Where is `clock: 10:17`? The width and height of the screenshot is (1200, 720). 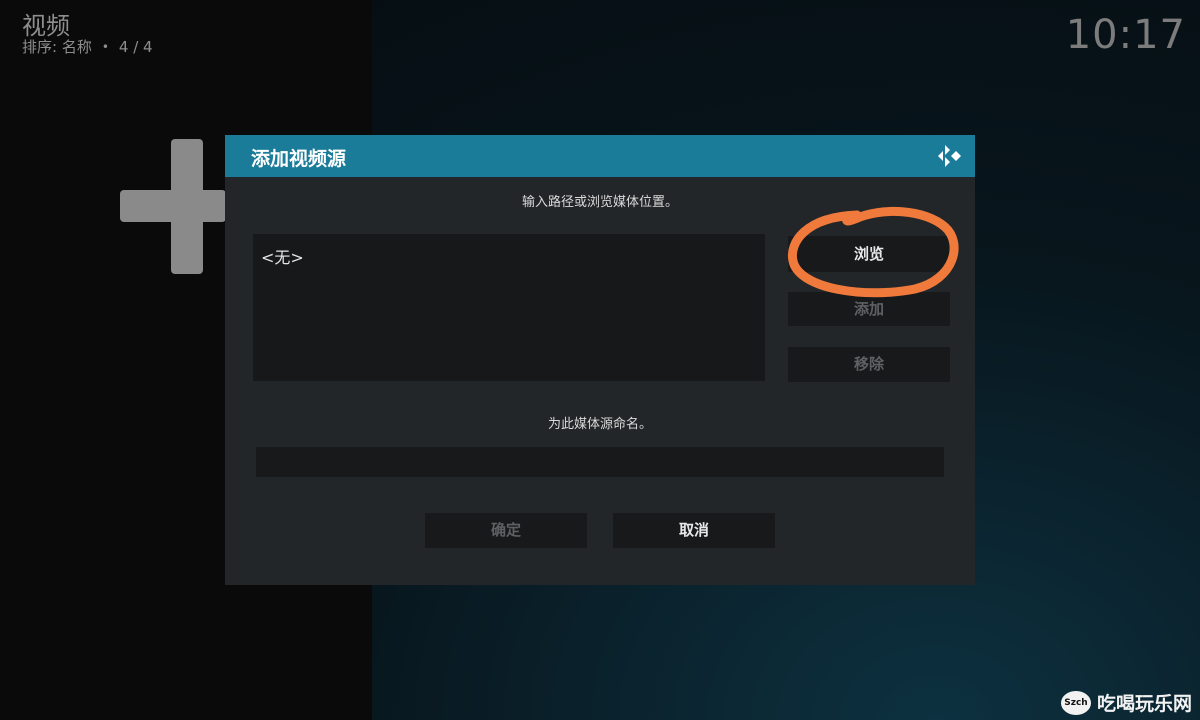
clock: 10:17 is located at coordinates (1125, 35).